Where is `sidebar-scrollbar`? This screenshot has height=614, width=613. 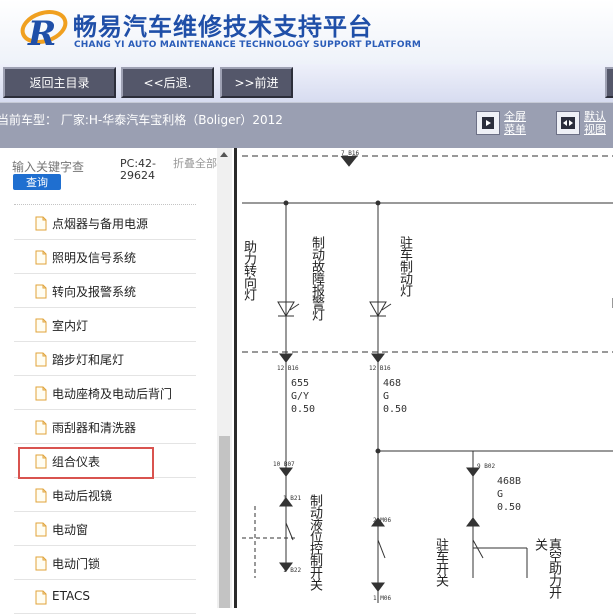
sidebar-scrollbar is located at coordinates (224, 378).